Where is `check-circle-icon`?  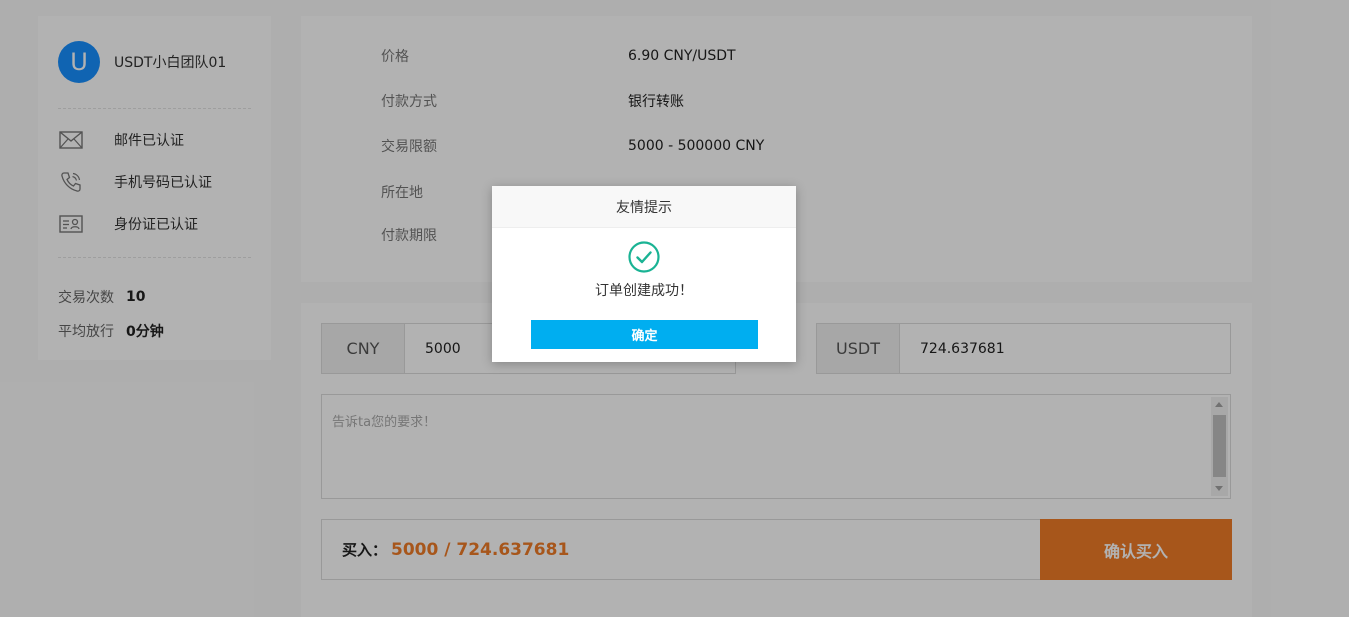
check-circle-icon is located at coordinates (644, 257).